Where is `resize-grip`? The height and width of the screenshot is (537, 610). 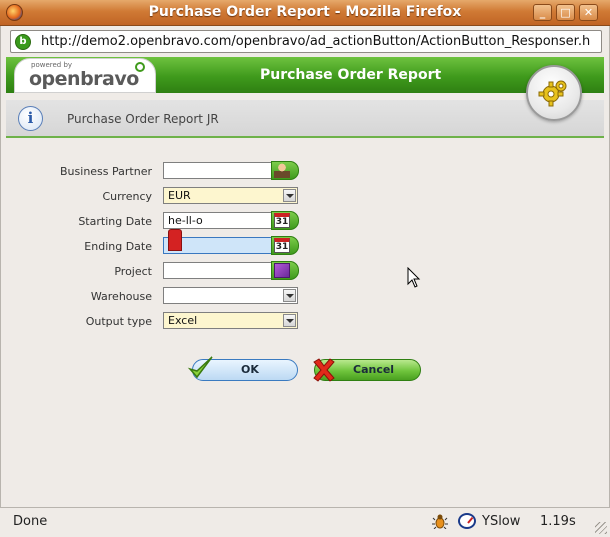
resize-grip is located at coordinates (601, 528).